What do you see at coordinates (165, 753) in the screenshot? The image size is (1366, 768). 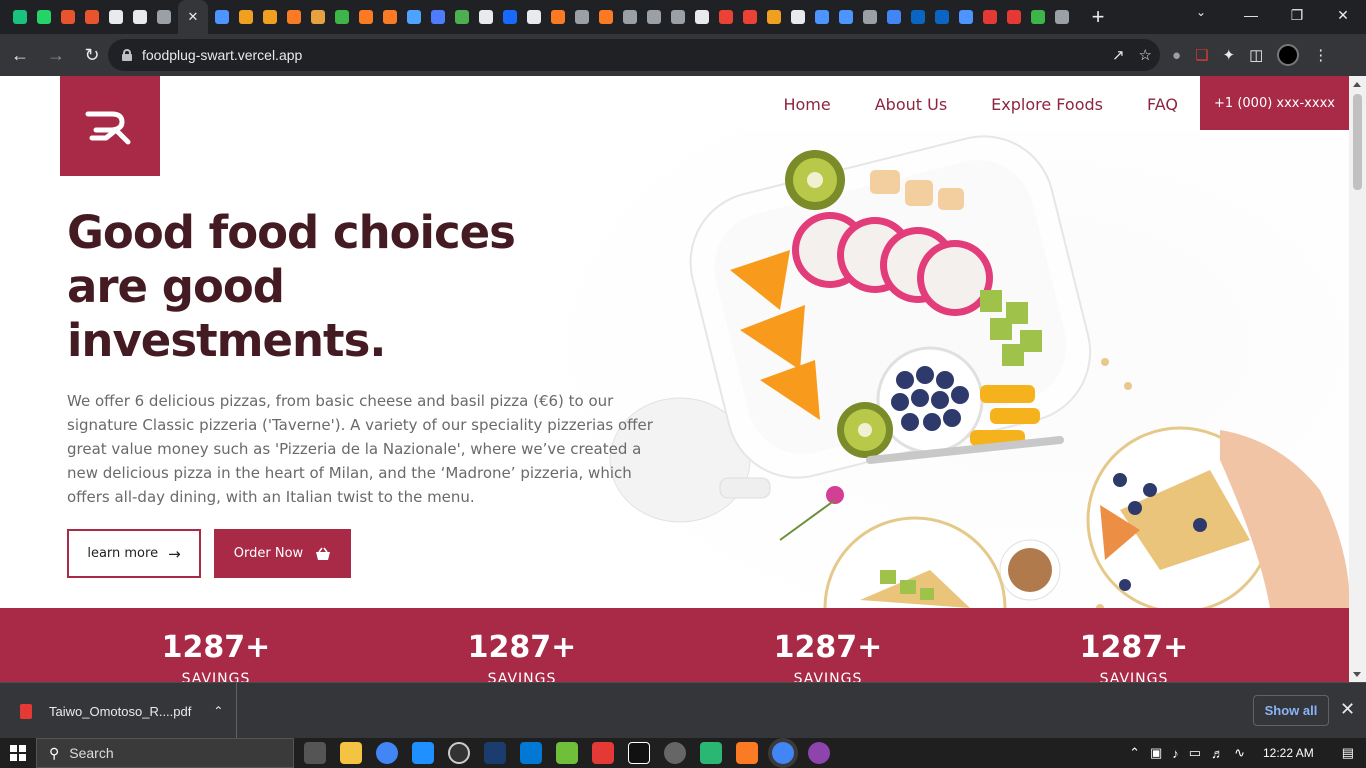 I see `taskbar-search: ⚲ Search` at bounding box center [165, 753].